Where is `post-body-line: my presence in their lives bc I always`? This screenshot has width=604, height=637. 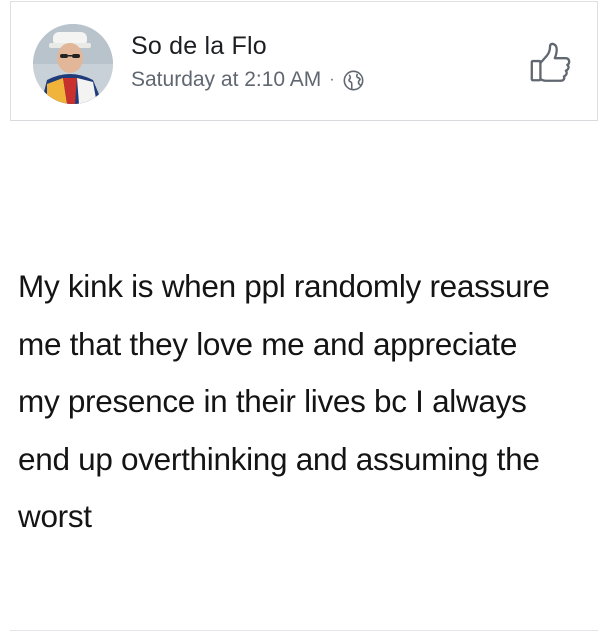
post-body-line: my presence in their lives bc I always is located at coordinates (272, 401).